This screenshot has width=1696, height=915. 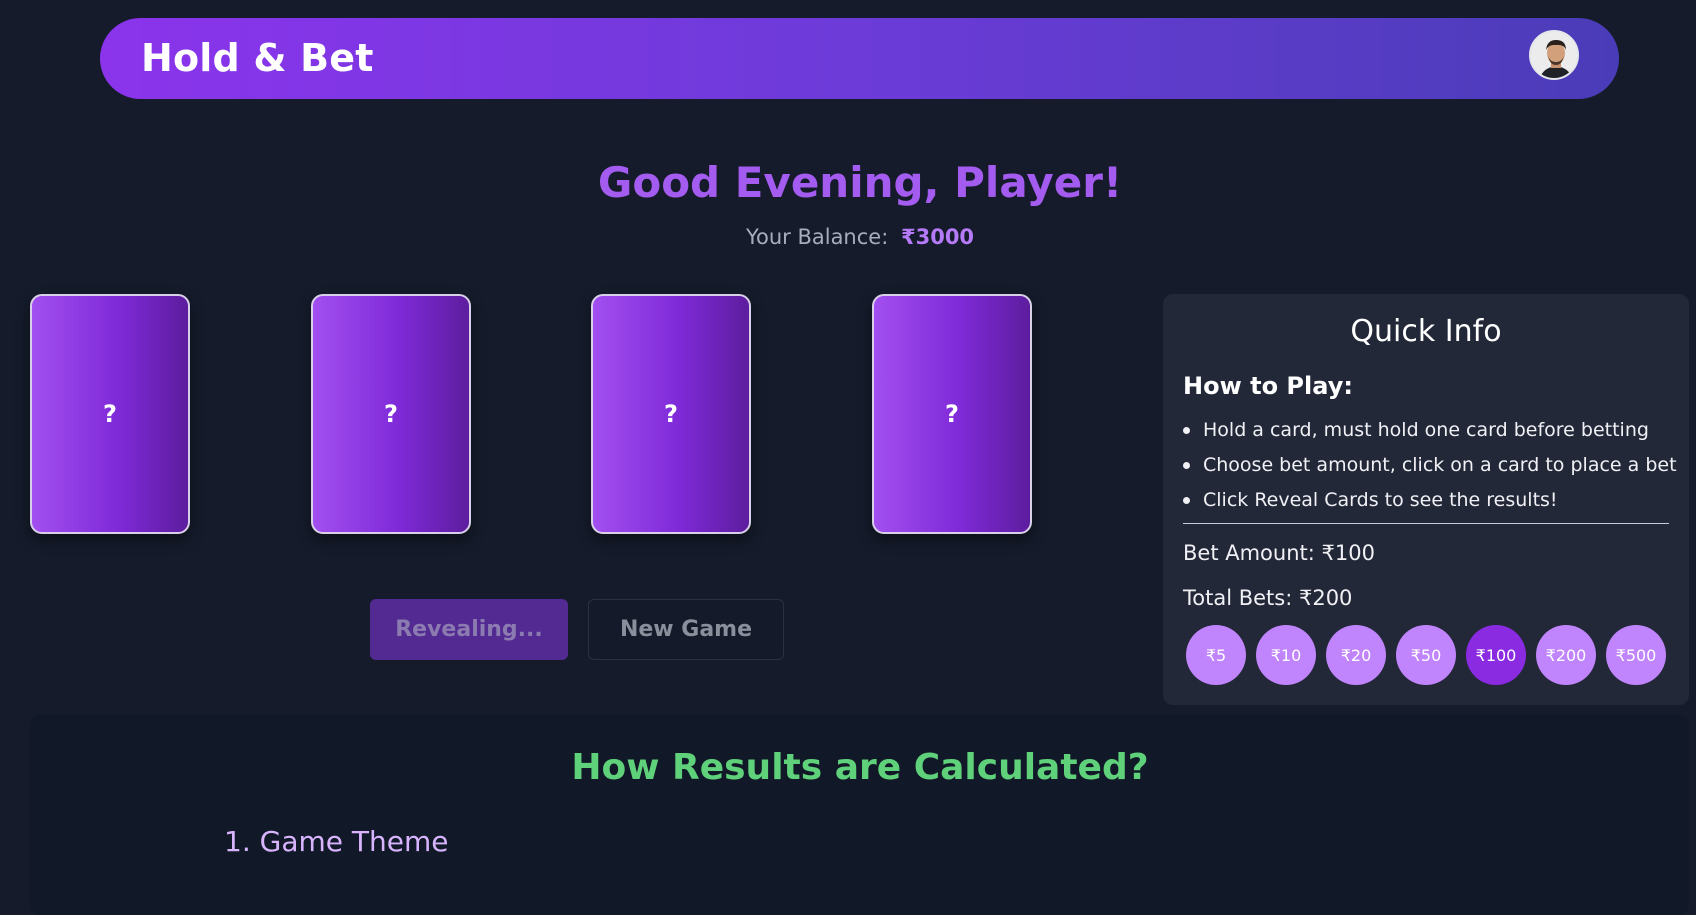 I want to click on new-game-button: New Game, so click(x=686, y=629).